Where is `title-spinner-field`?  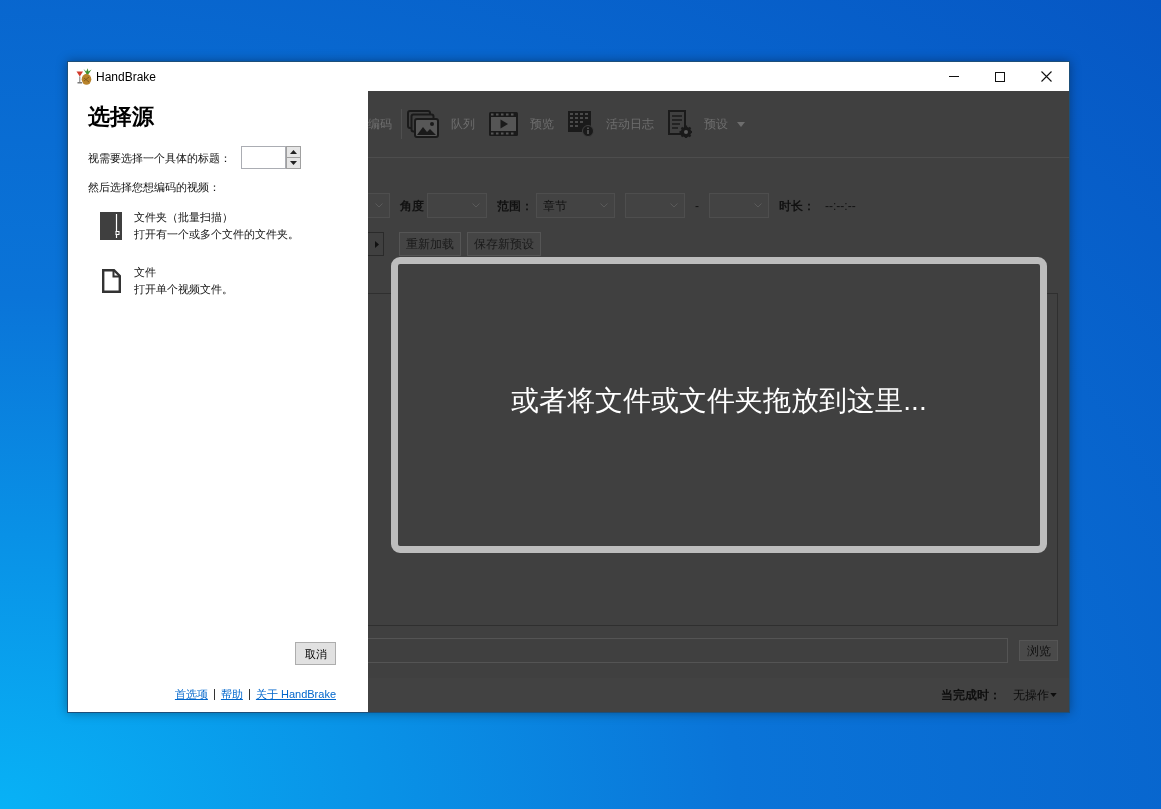
title-spinner-field is located at coordinates (263, 157).